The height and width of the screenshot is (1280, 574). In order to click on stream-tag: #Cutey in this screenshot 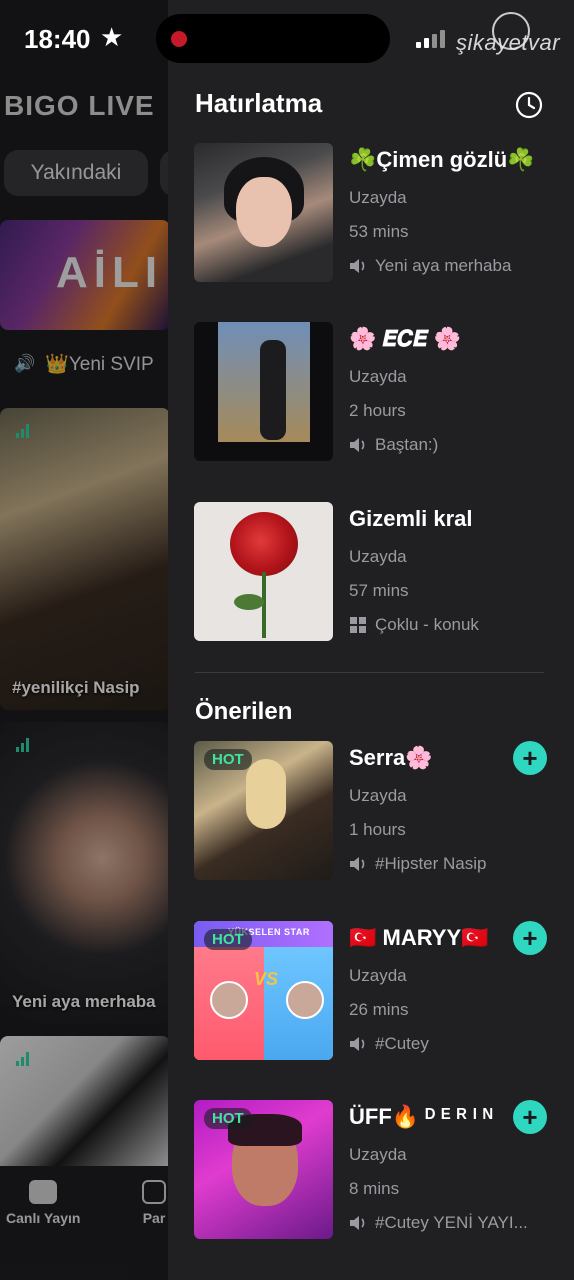, I will do `click(389, 1044)`.